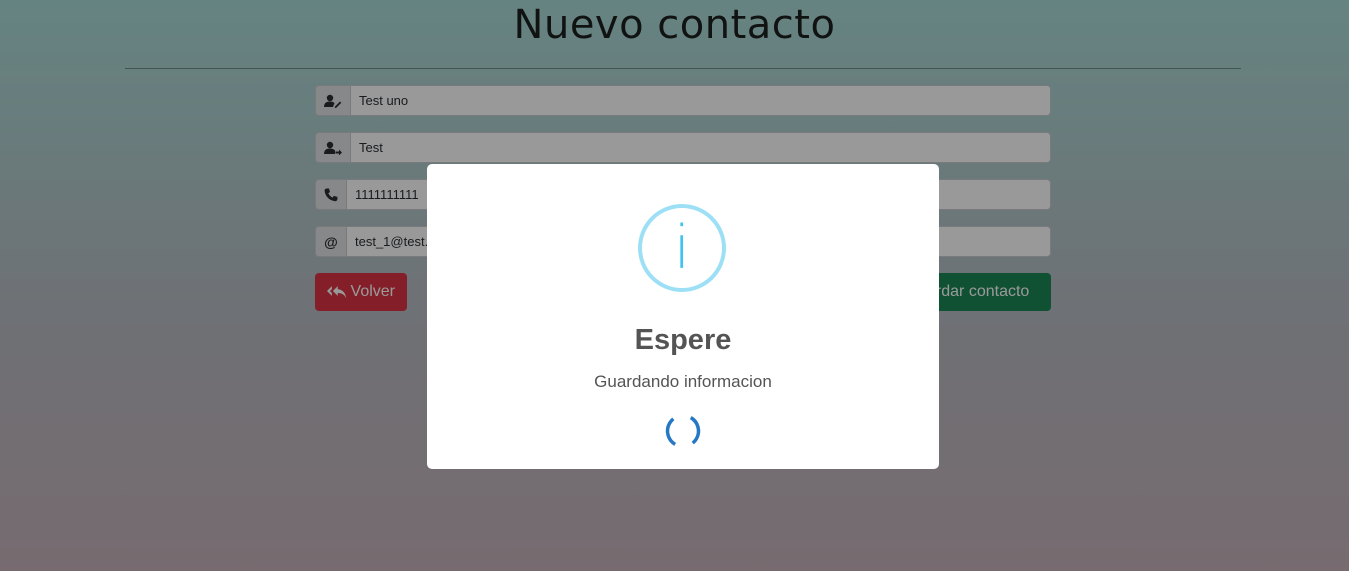 The height and width of the screenshot is (571, 1349). I want to click on dialog-title: Espere, so click(683, 340).